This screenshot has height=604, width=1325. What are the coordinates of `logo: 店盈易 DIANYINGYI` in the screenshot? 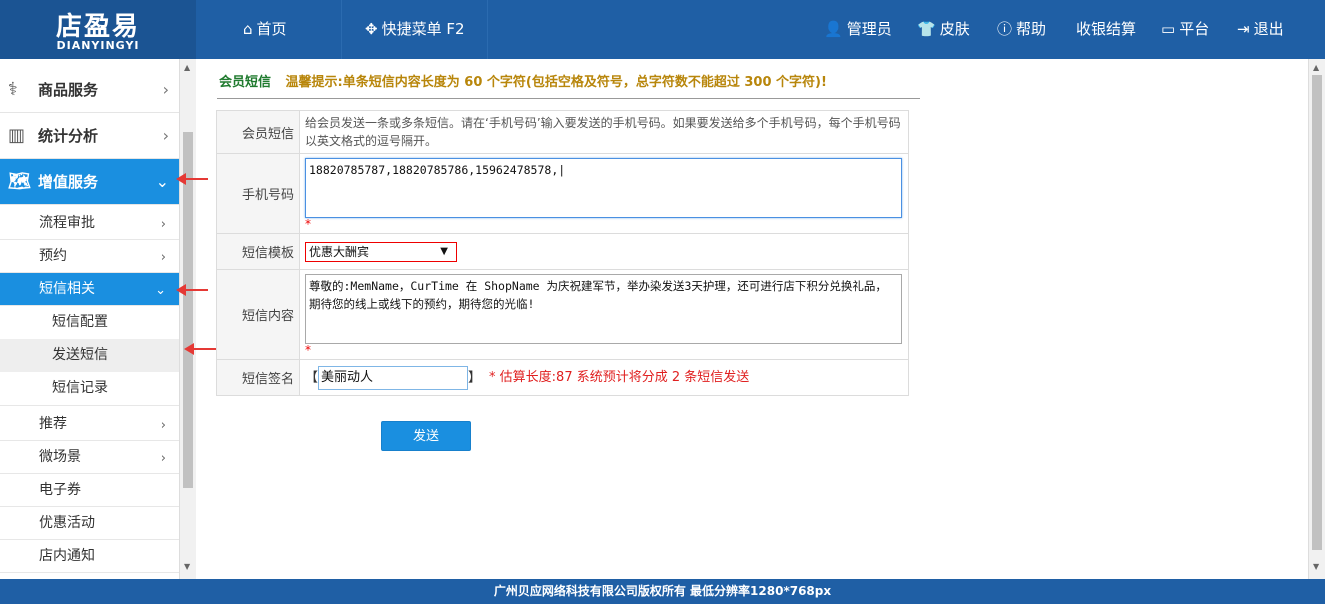 It's located at (98, 29).